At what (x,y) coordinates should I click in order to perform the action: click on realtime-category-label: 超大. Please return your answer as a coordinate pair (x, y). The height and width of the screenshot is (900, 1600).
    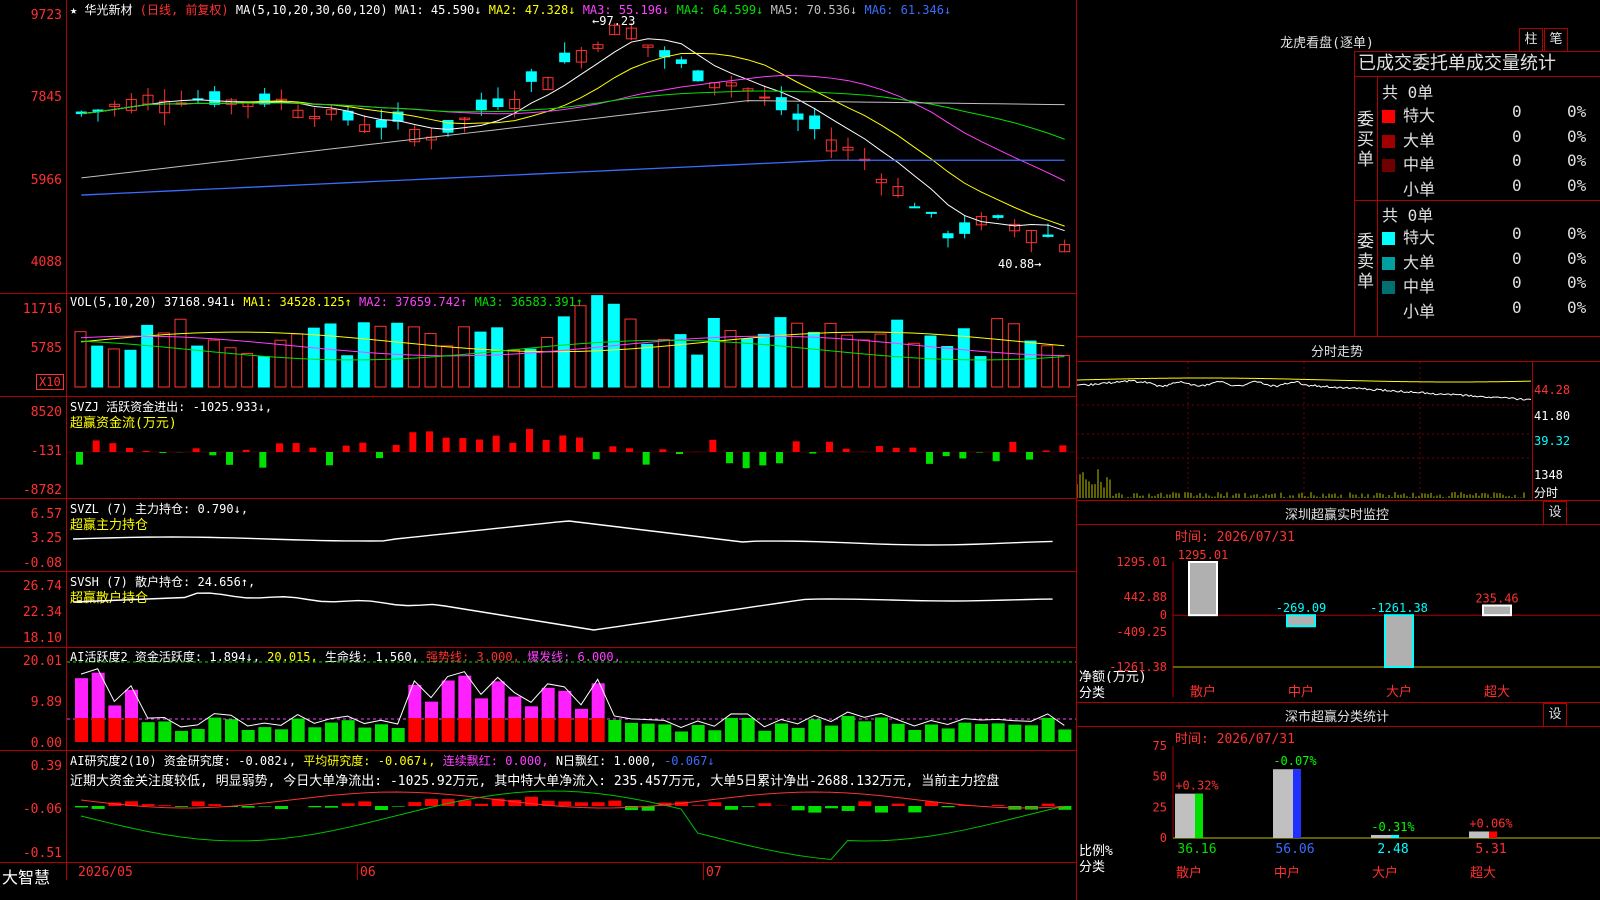
    Looking at the image, I should click on (1497, 692).